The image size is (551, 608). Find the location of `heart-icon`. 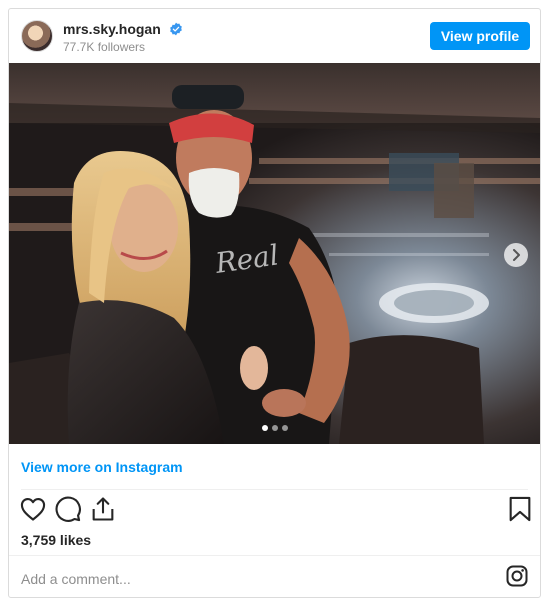

heart-icon is located at coordinates (33, 509).